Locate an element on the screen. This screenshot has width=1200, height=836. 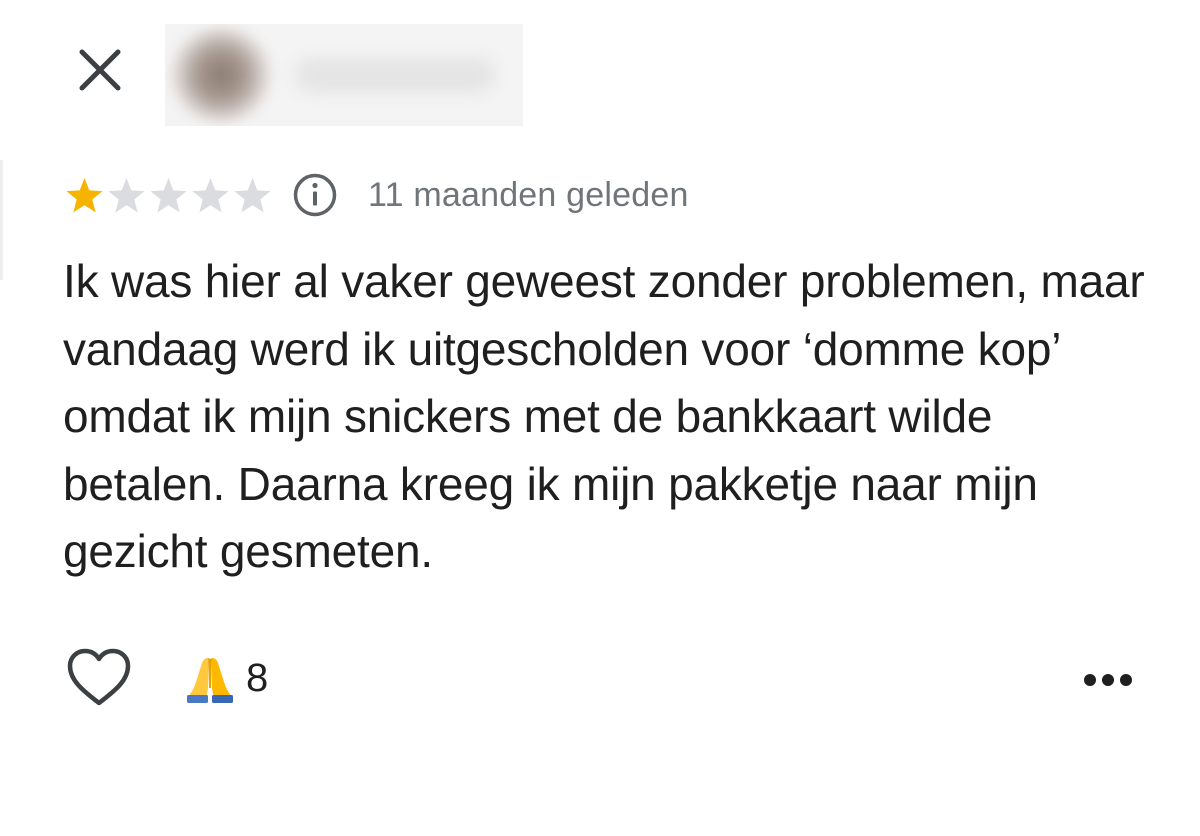
more-horizontal-icon is located at coordinates (1108, 680).